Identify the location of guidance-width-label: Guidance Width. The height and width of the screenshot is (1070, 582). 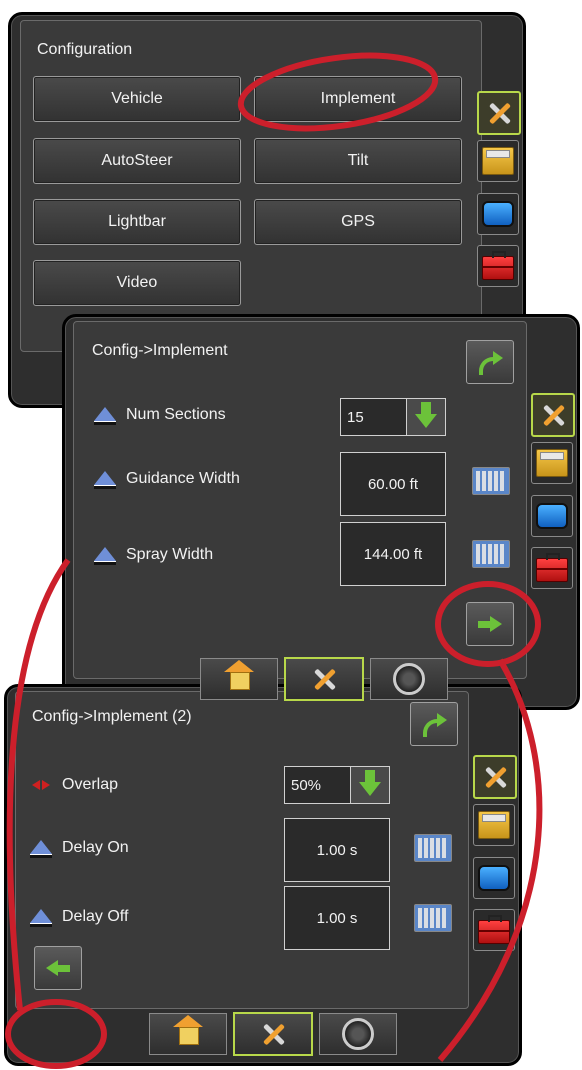
(167, 479).